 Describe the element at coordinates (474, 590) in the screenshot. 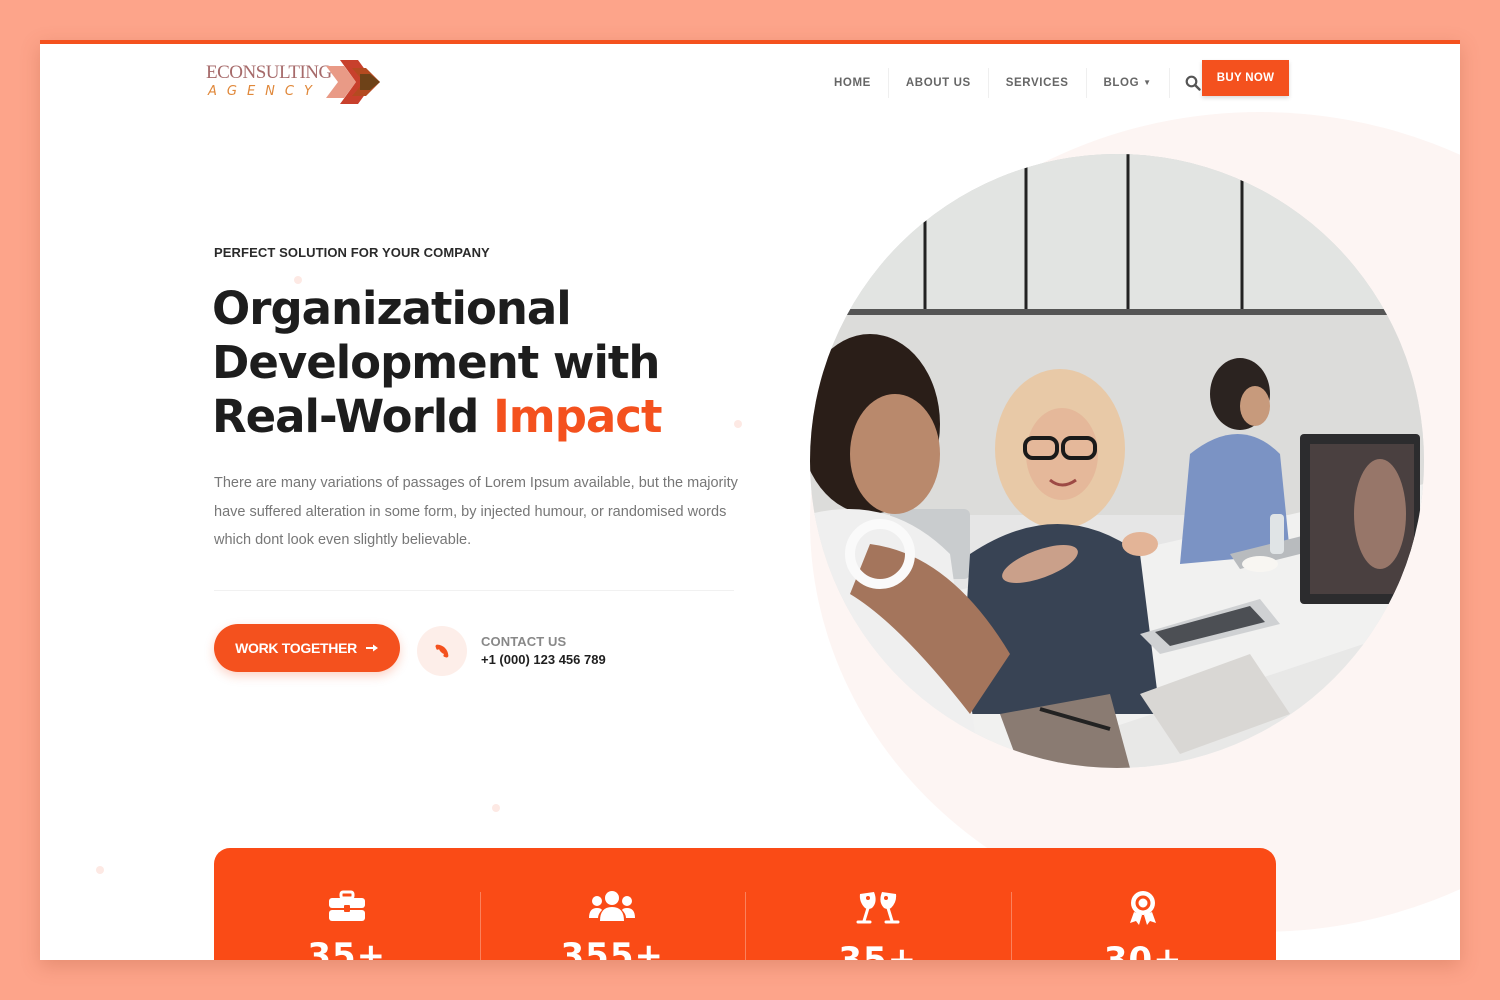

I see `divider` at that location.